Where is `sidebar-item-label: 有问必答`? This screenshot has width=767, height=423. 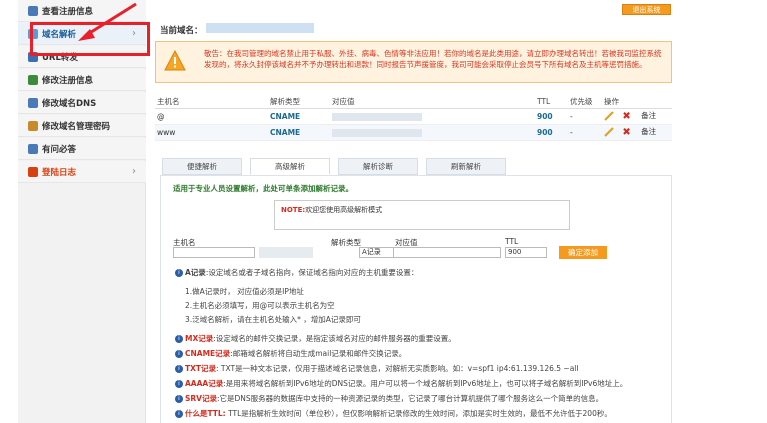
sidebar-item-label: 有问必答 is located at coordinates (59, 149).